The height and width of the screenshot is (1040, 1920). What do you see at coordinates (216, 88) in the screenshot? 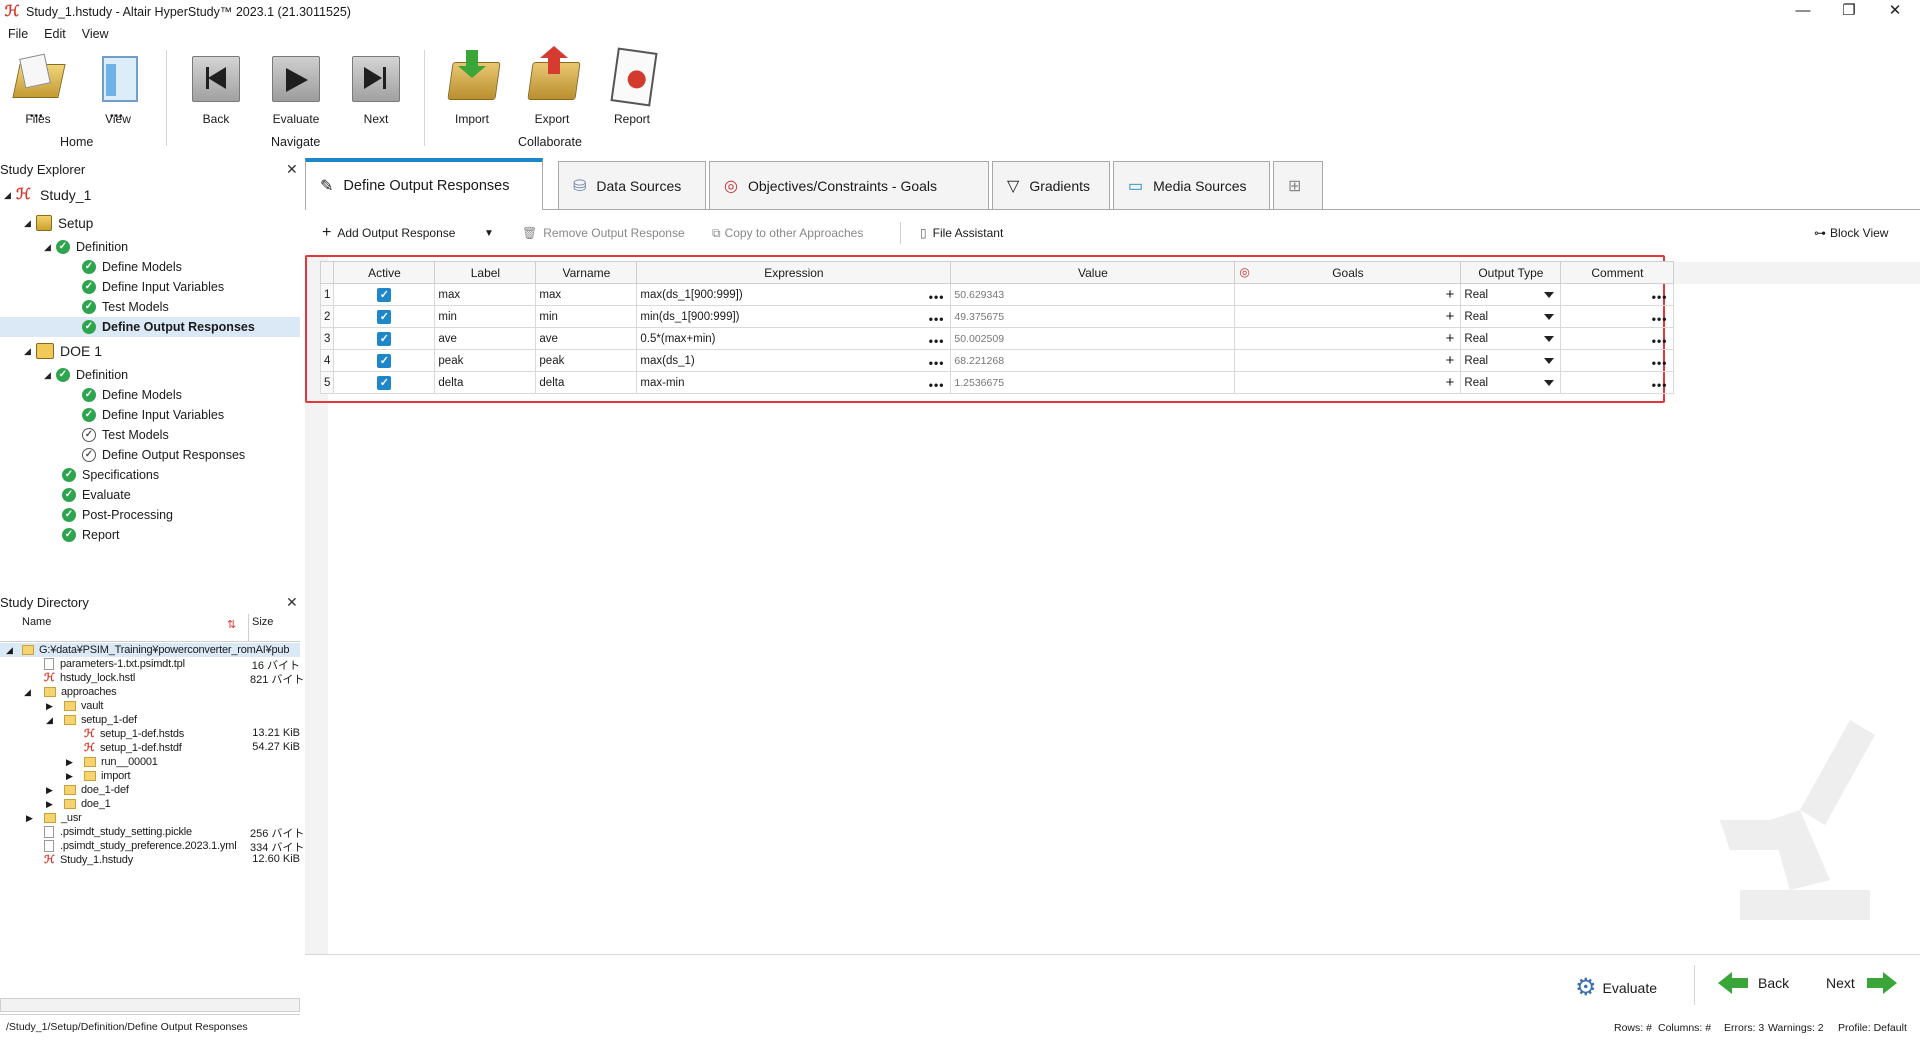
I see `back-ribbon-button: Back` at bounding box center [216, 88].